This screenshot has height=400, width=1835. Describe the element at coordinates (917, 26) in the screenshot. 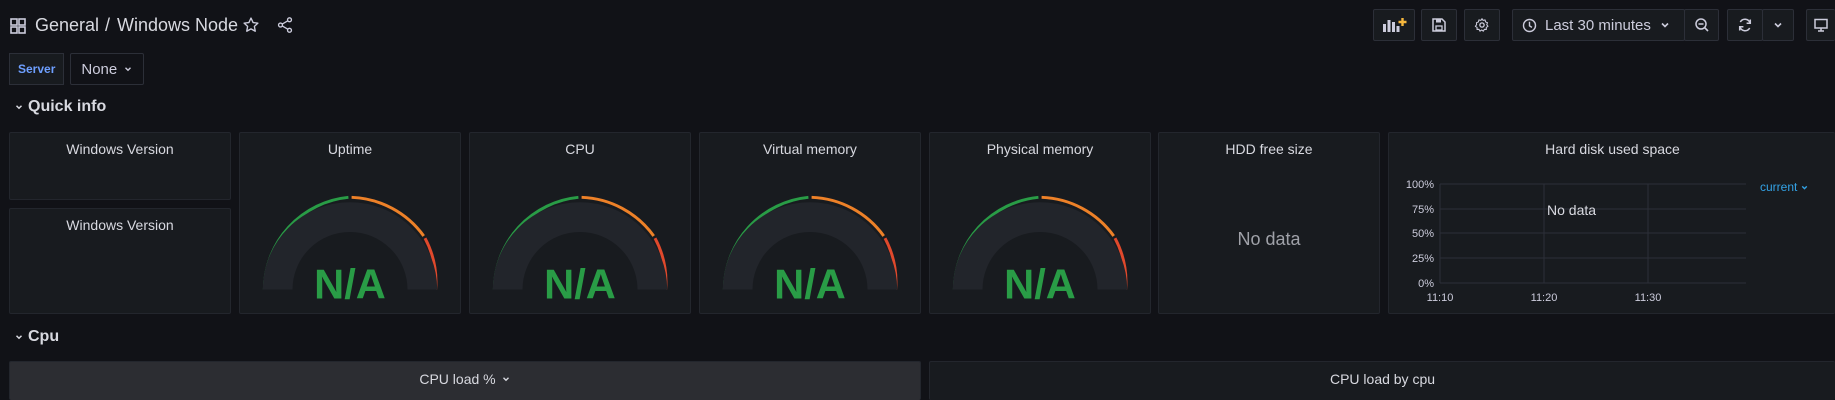

I see `dashboard-navbar: General / Windows Node Last 30 minutes` at that location.